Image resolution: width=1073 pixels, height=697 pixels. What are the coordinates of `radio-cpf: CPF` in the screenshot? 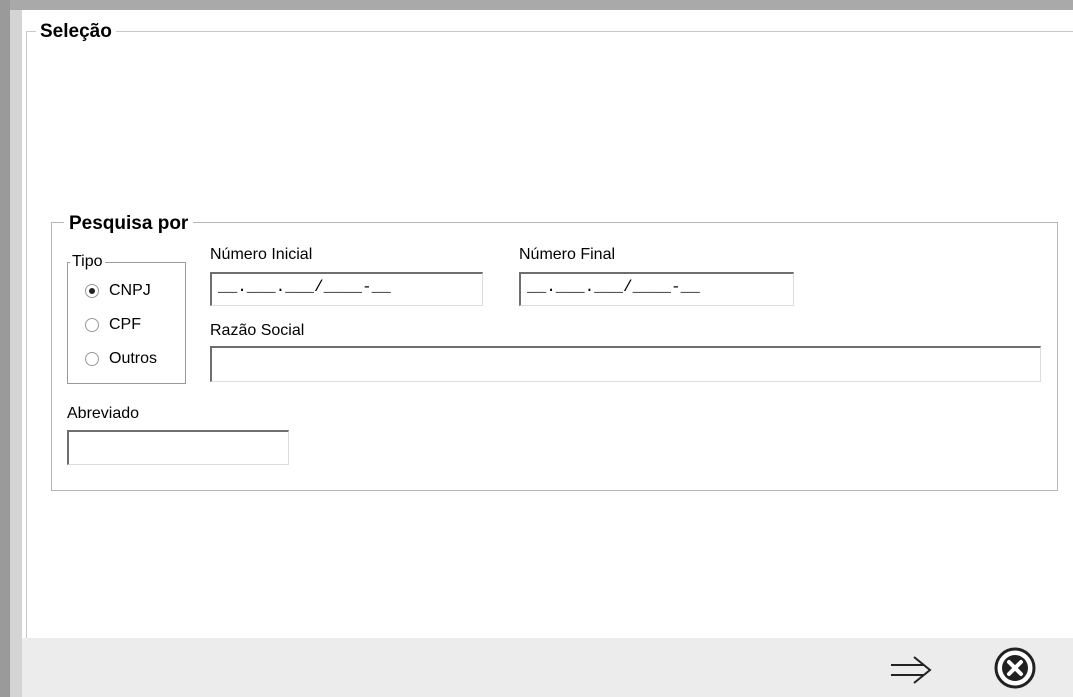 It's located at (113, 325).